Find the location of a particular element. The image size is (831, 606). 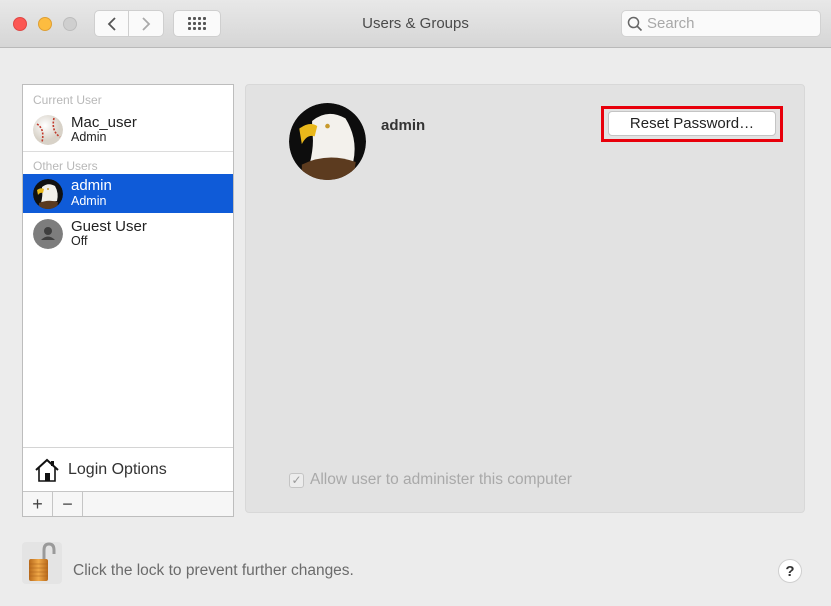

user-row-guest-user: Guest User Off is located at coordinates (128, 234).